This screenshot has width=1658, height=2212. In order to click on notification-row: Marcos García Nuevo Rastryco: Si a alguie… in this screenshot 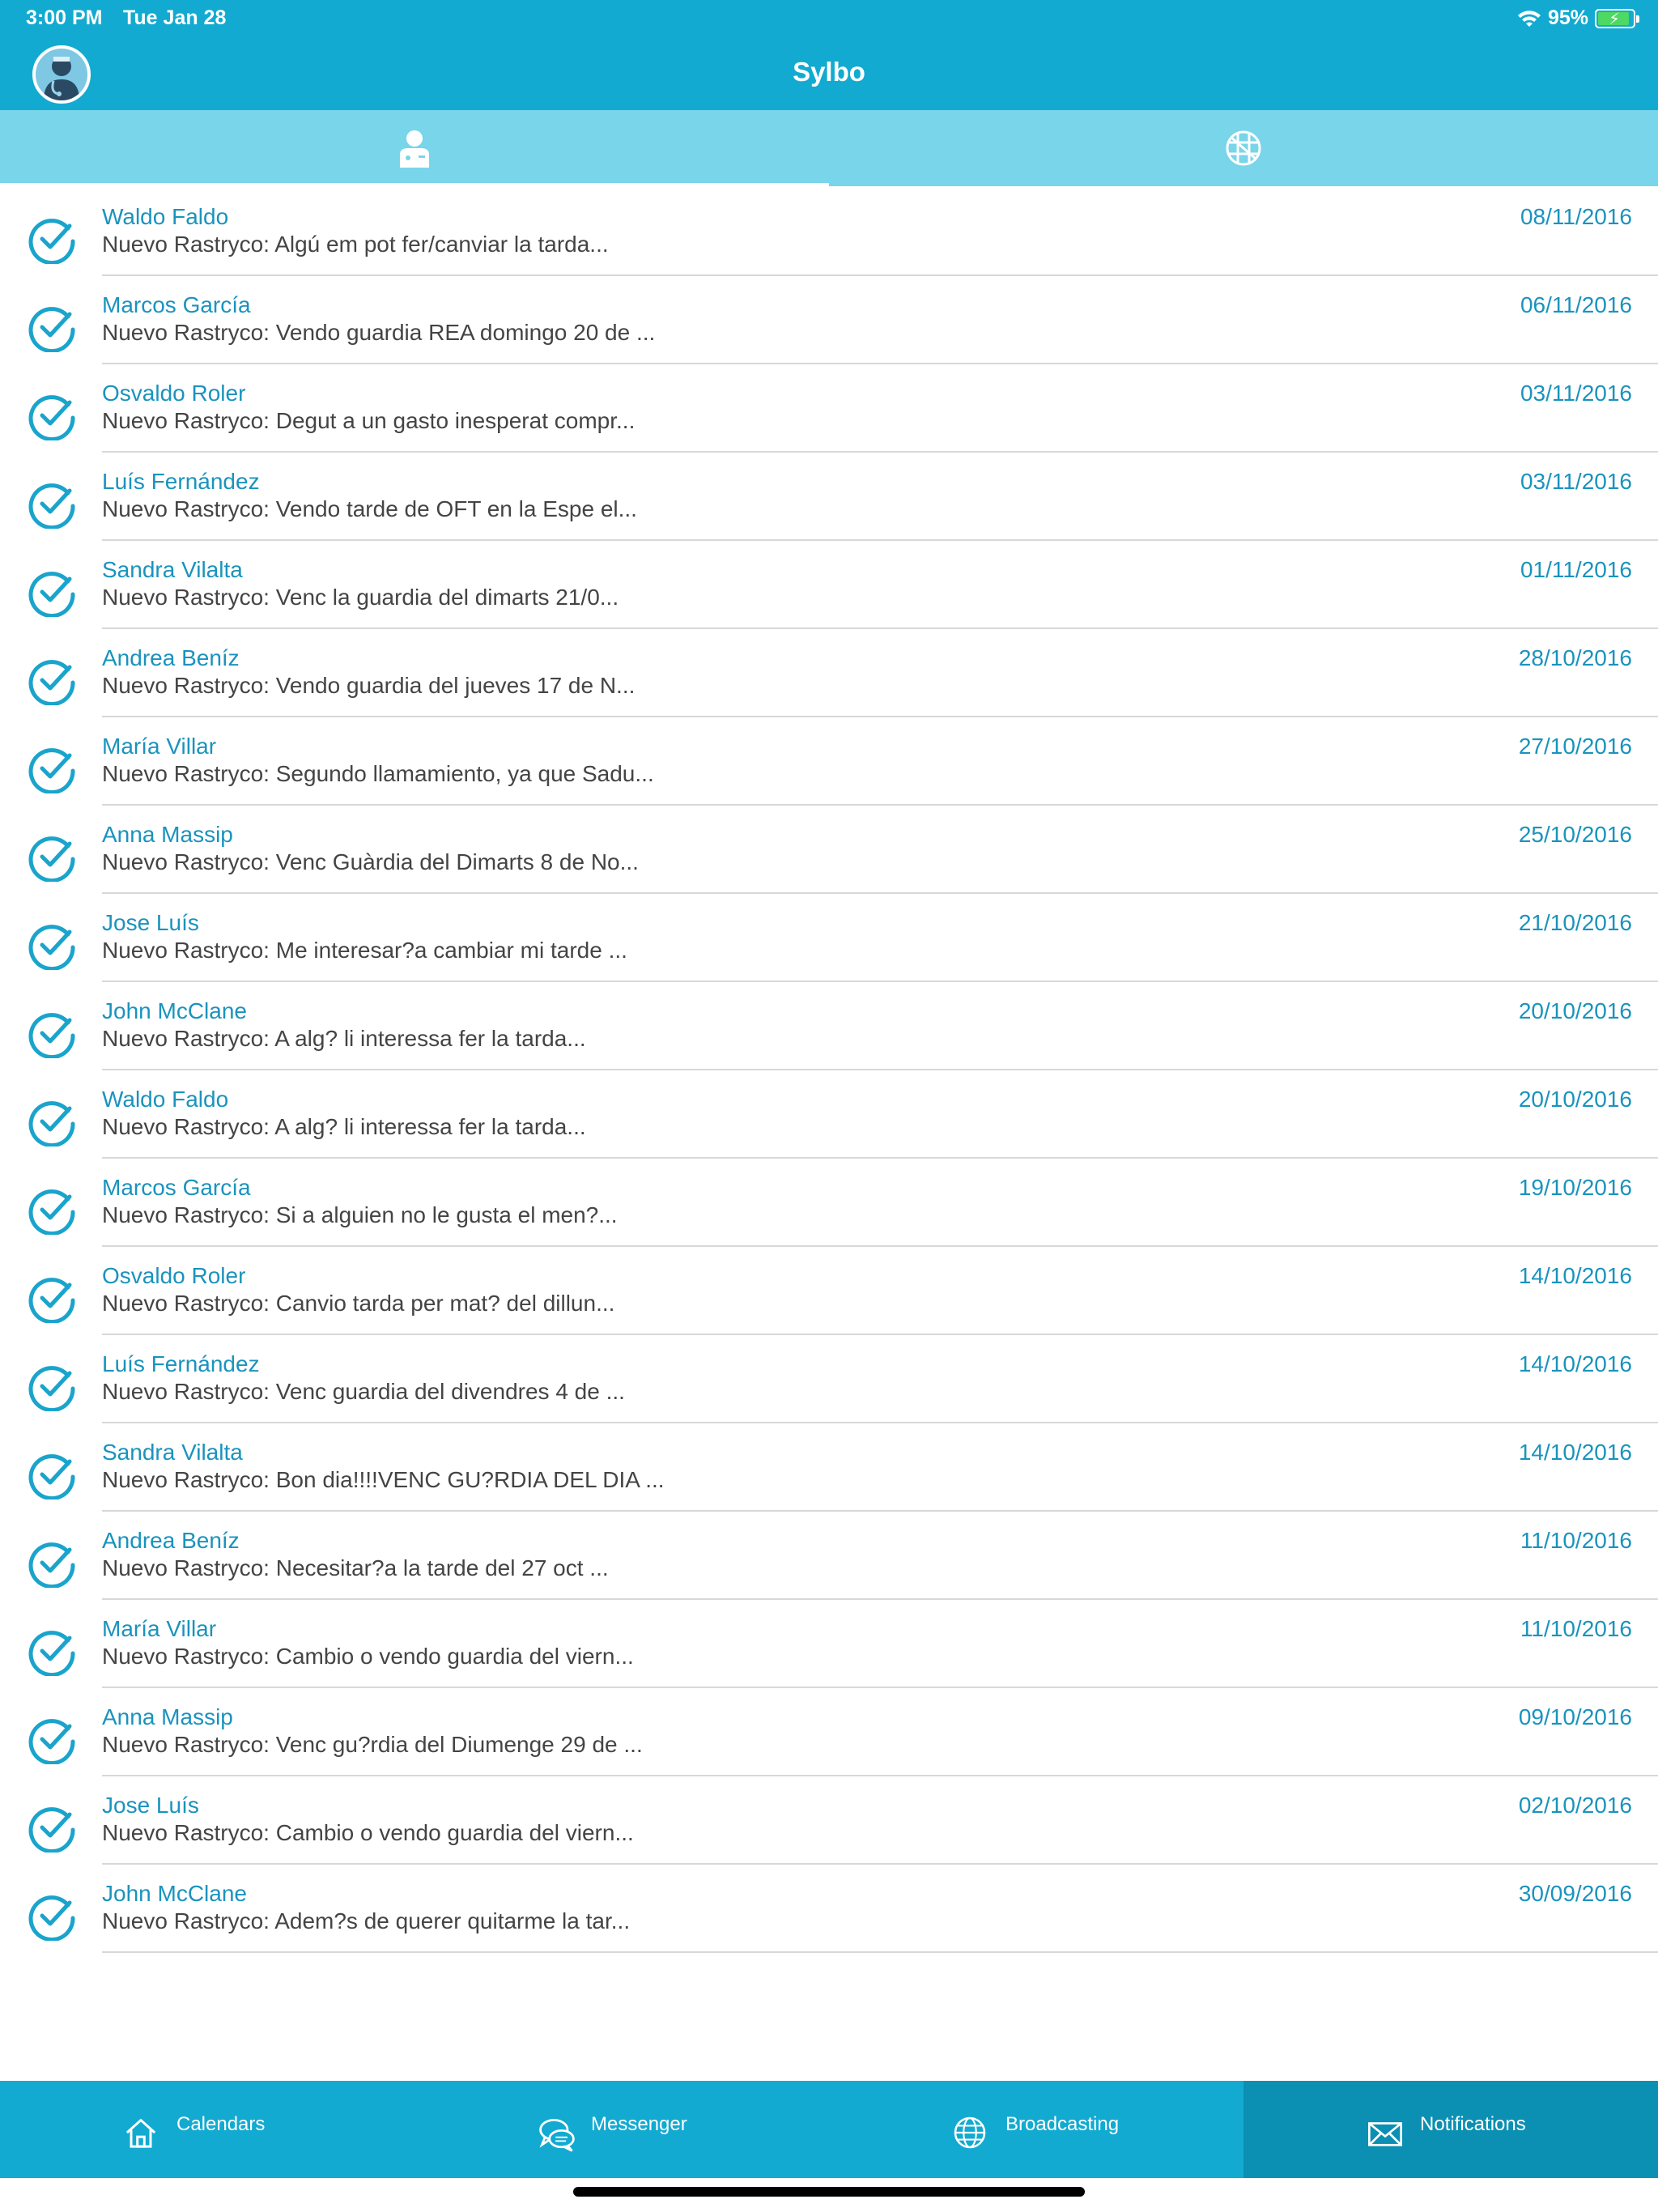, I will do `click(829, 1203)`.